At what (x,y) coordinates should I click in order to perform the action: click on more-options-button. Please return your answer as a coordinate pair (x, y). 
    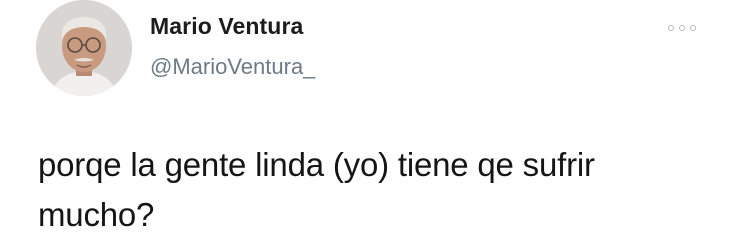
    Looking at the image, I should click on (682, 28).